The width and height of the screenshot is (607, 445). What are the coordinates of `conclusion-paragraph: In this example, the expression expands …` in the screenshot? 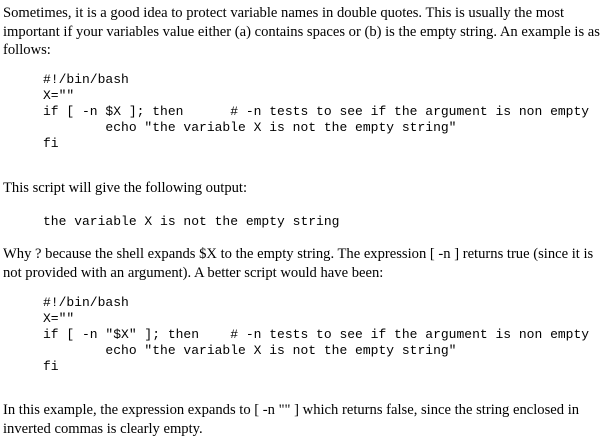 It's located at (291, 419).